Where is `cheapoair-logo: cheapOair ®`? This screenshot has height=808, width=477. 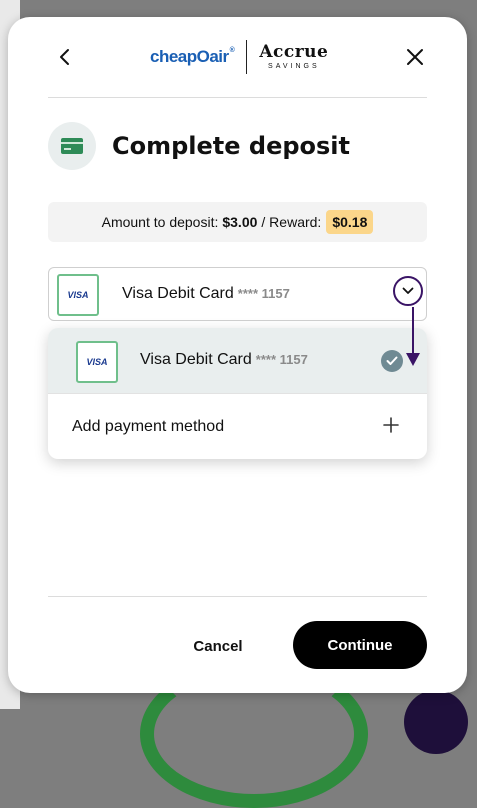
cheapoair-logo: cheapOair ® is located at coordinates (192, 56).